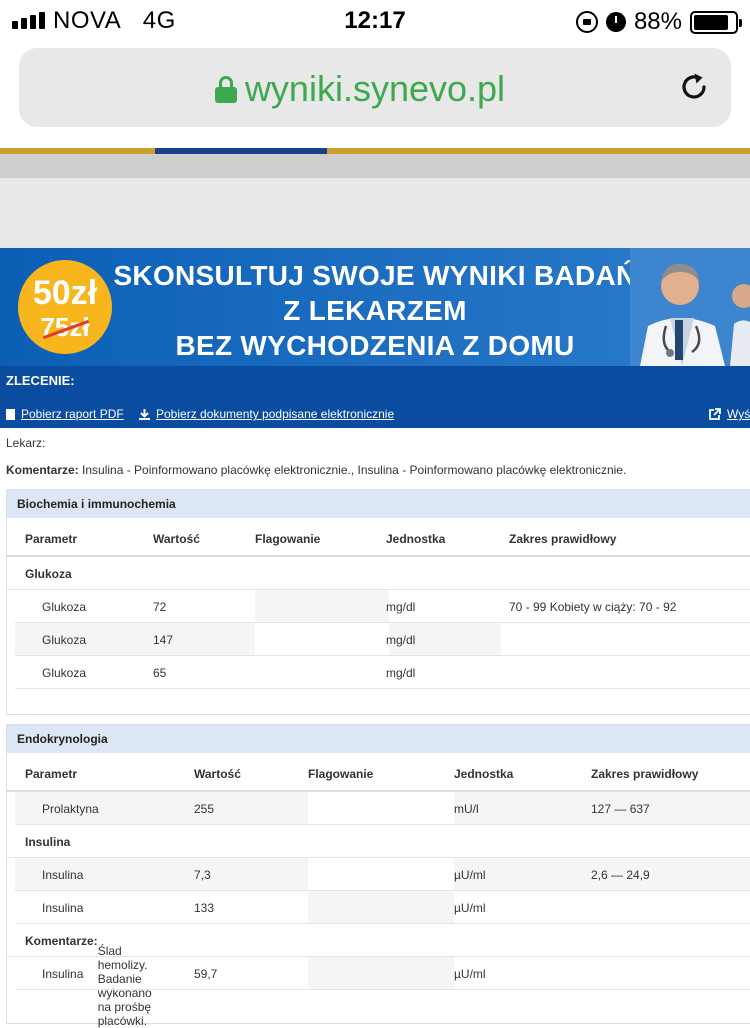 The height and width of the screenshot is (1028, 750). What do you see at coordinates (163, 640) in the screenshot?
I see `row-value: 147` at bounding box center [163, 640].